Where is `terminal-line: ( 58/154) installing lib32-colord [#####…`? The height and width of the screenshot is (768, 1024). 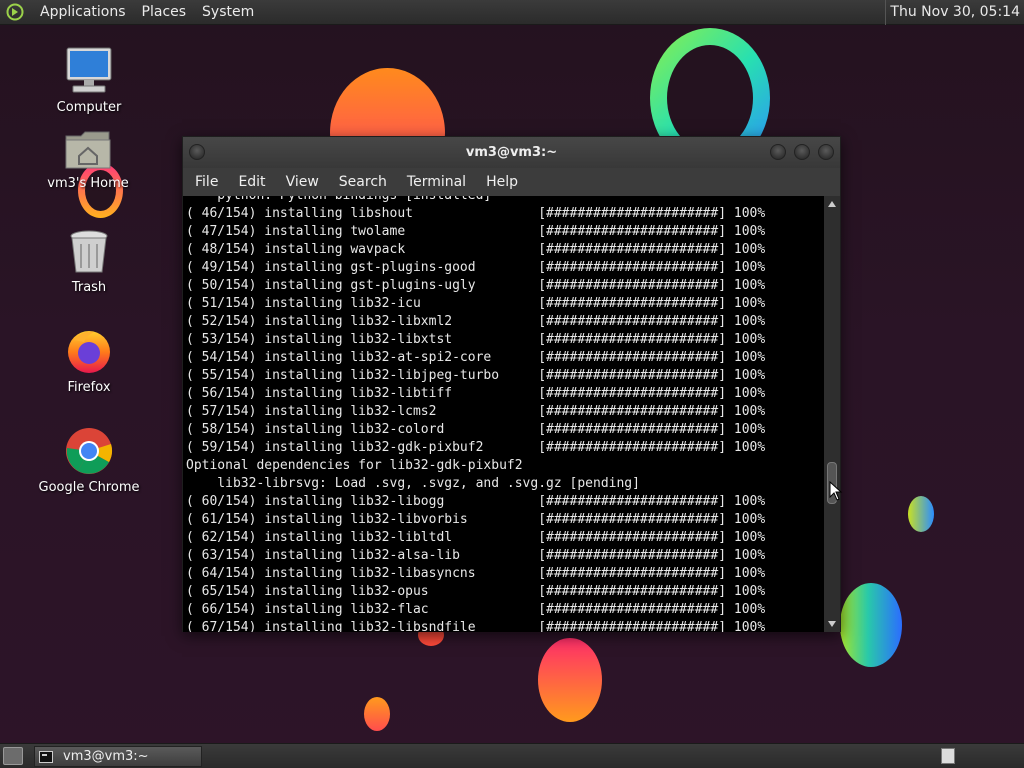
terminal-line: ( 58/154) installing lib32-colord [#####… is located at coordinates (476, 429).